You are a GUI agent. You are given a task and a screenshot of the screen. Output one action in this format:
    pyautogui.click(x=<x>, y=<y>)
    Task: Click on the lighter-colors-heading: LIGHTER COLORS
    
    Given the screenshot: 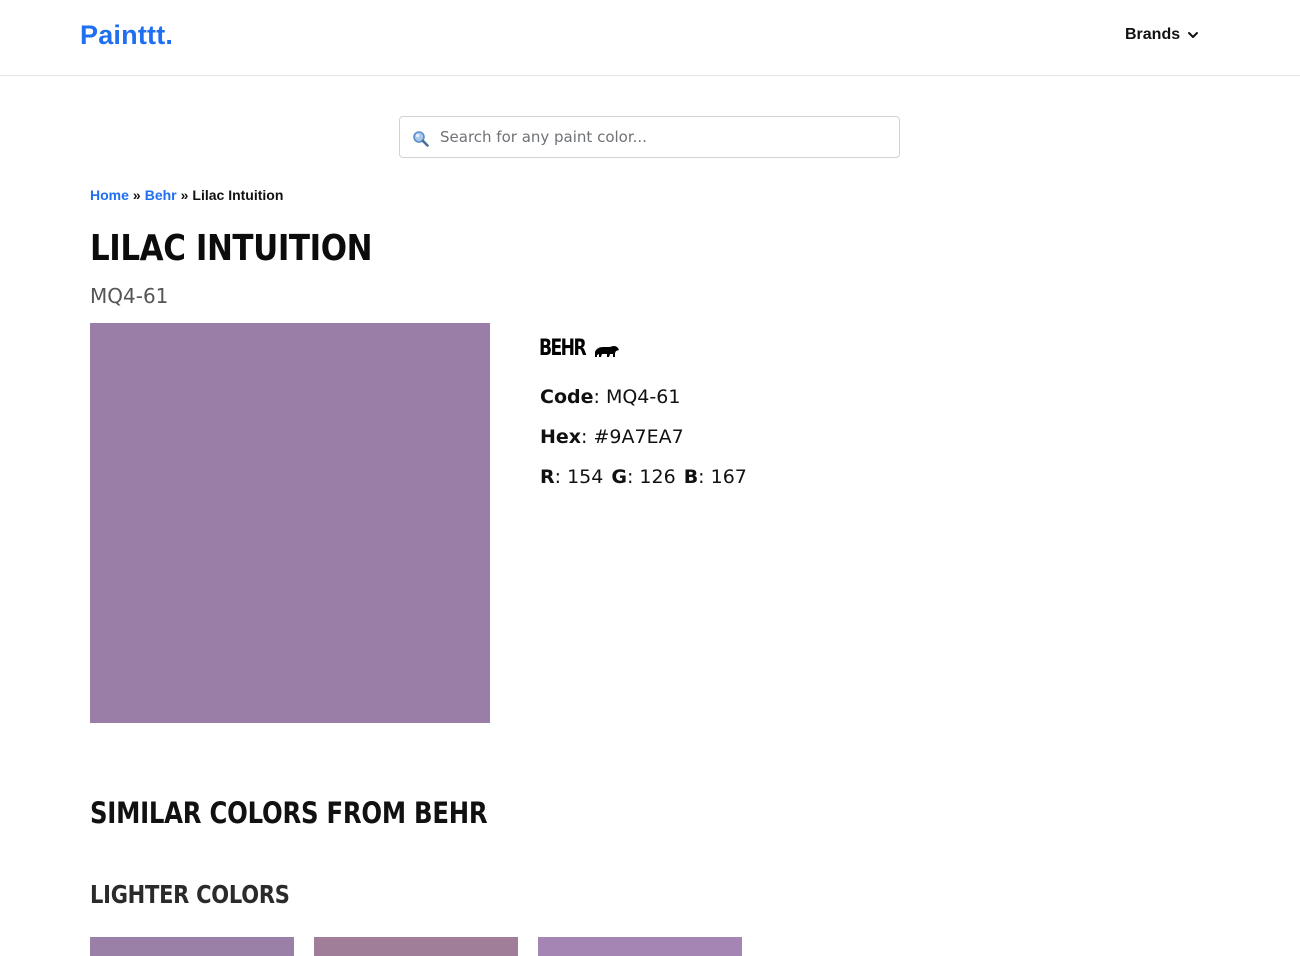 What is the action you would take?
    pyautogui.click(x=190, y=894)
    